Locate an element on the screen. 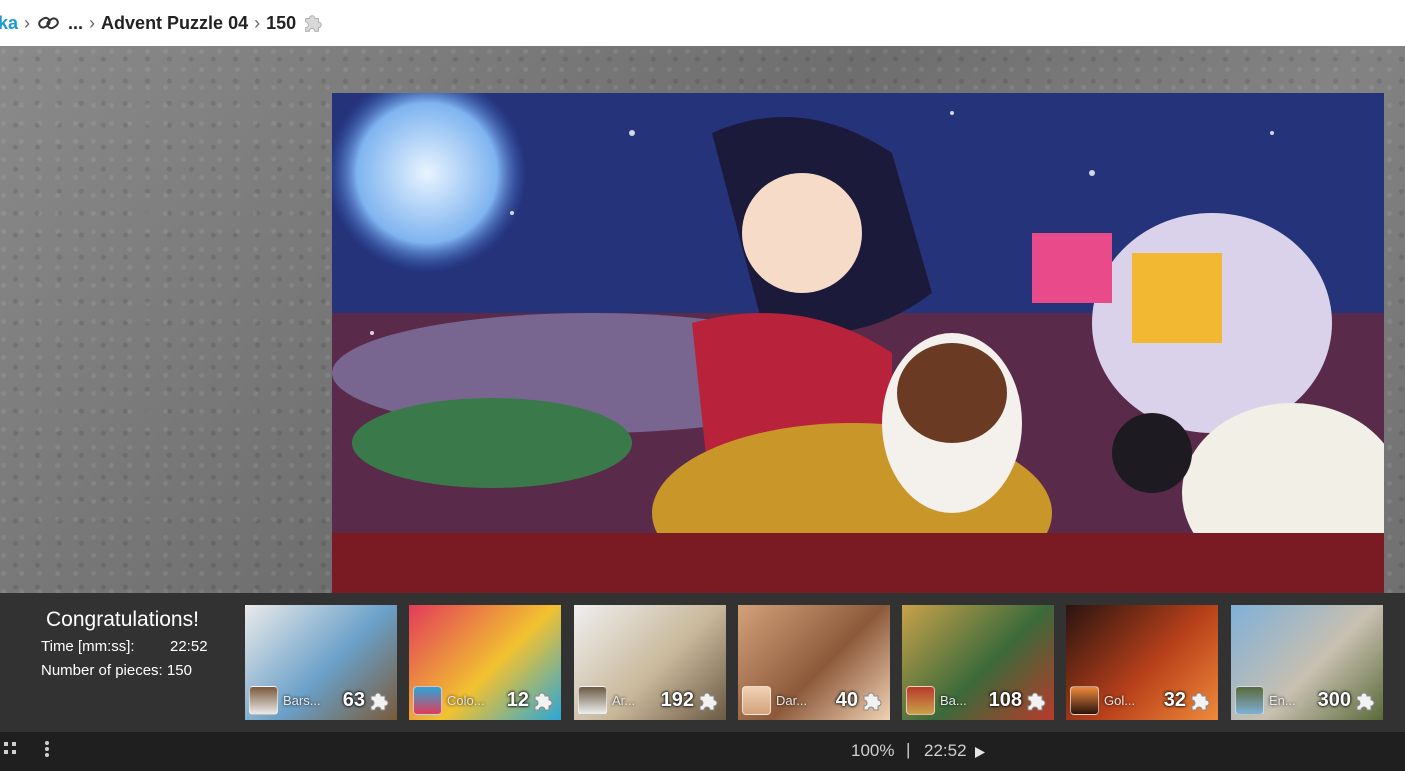  time-label: Time [mm:ss]: is located at coordinates (88, 646).